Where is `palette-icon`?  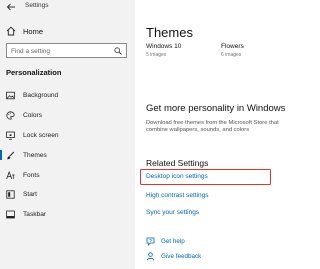 palette-icon is located at coordinates (10, 115).